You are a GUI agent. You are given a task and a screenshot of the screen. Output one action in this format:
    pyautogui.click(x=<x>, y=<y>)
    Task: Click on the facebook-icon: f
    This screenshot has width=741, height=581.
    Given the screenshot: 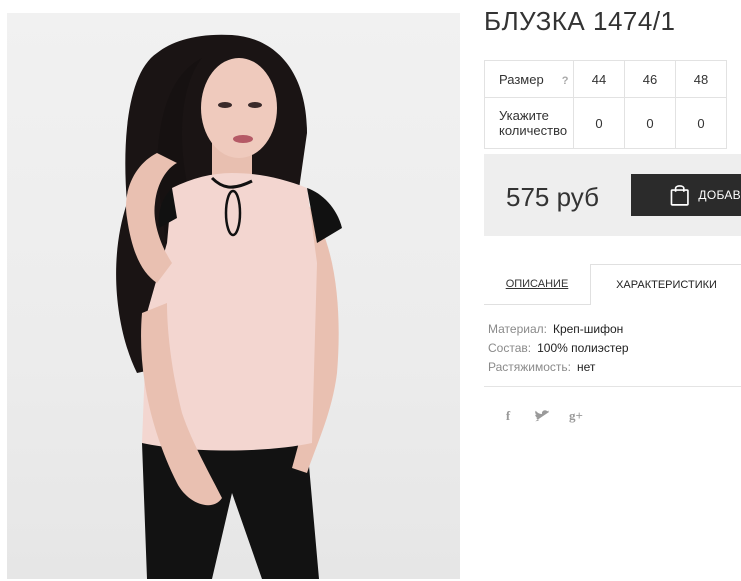 What is the action you would take?
    pyautogui.click(x=508, y=416)
    